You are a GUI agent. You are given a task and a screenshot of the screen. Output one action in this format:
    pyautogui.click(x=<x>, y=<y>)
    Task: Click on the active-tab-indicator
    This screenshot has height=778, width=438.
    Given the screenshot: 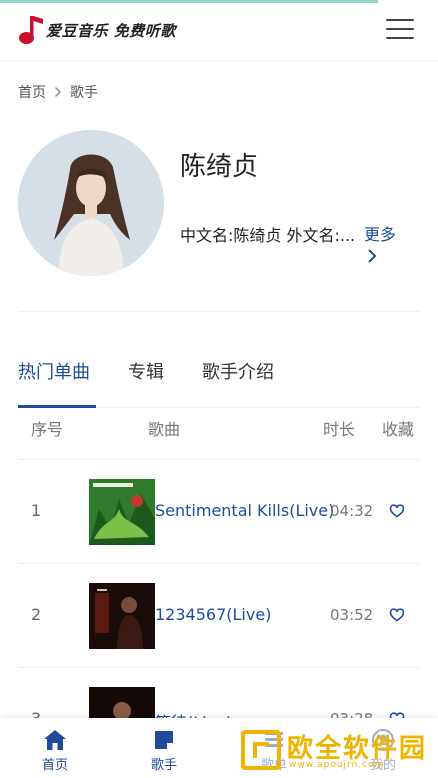 What is the action you would take?
    pyautogui.click(x=57, y=406)
    